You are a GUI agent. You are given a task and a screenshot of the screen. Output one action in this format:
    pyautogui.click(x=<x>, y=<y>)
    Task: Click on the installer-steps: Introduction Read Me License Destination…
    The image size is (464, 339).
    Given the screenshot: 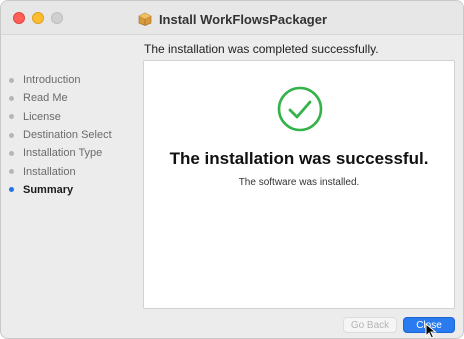 What is the action you would take?
    pyautogui.click(x=74, y=135)
    